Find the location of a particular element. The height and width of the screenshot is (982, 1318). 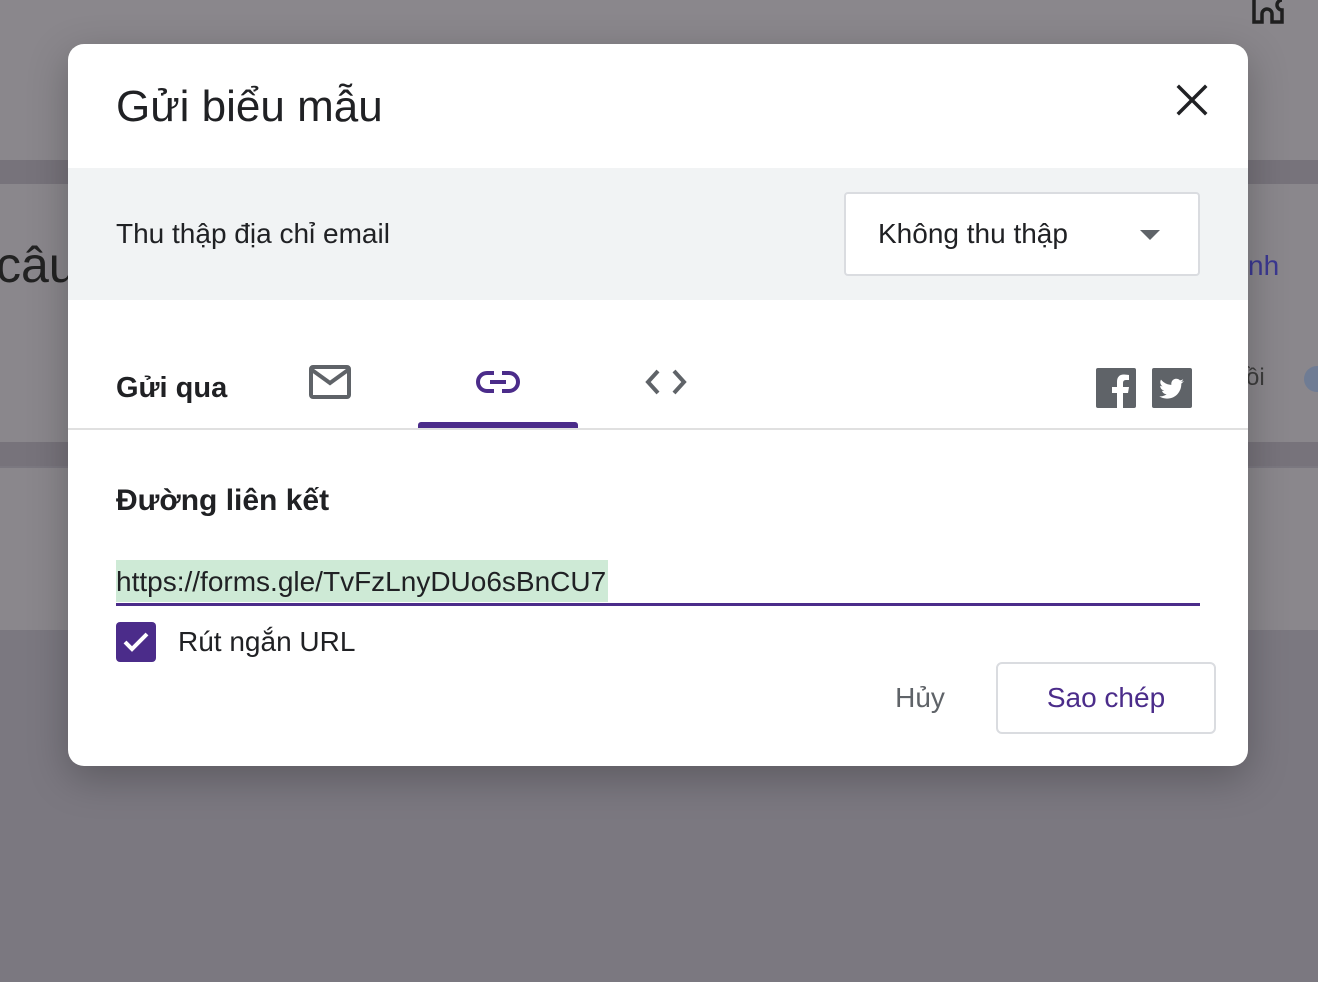

mail-icon is located at coordinates (330, 382).